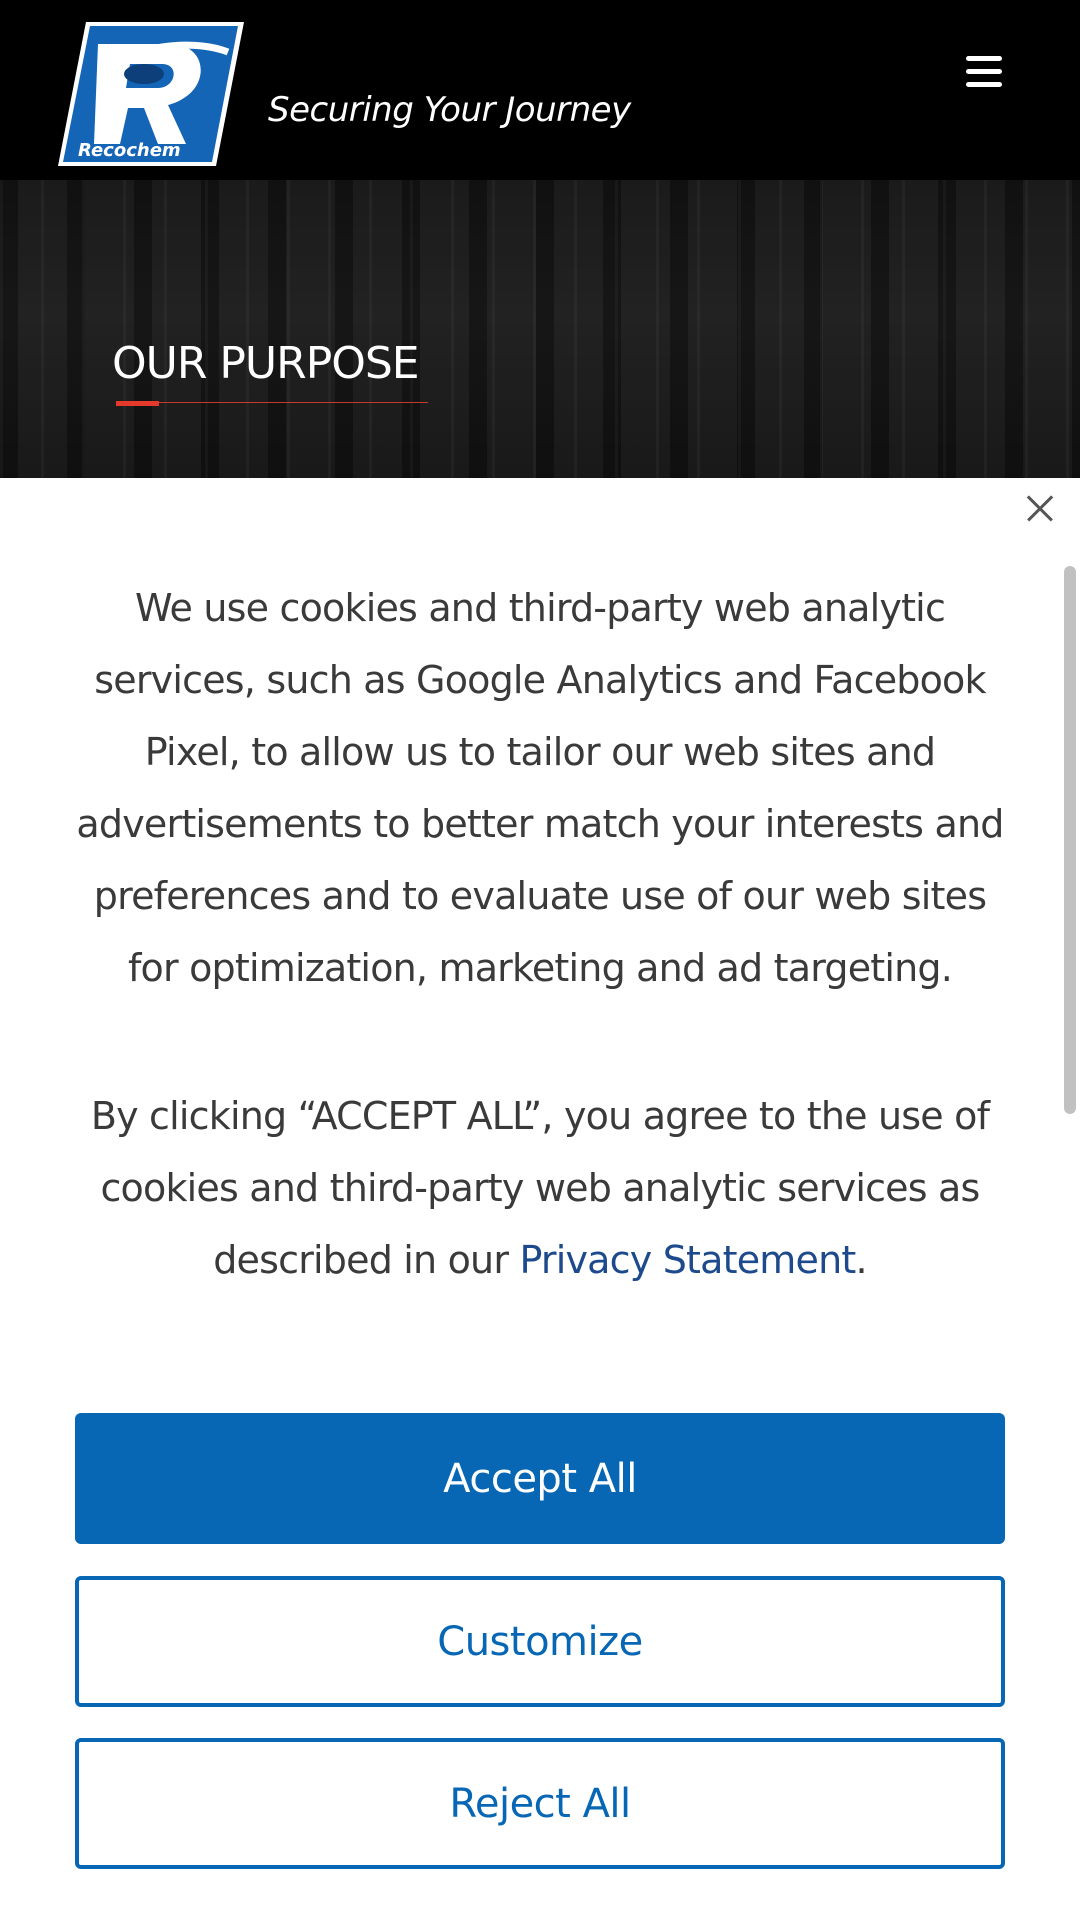  What do you see at coordinates (540, 1803) in the screenshot?
I see `reject-all-button: Reject All` at bounding box center [540, 1803].